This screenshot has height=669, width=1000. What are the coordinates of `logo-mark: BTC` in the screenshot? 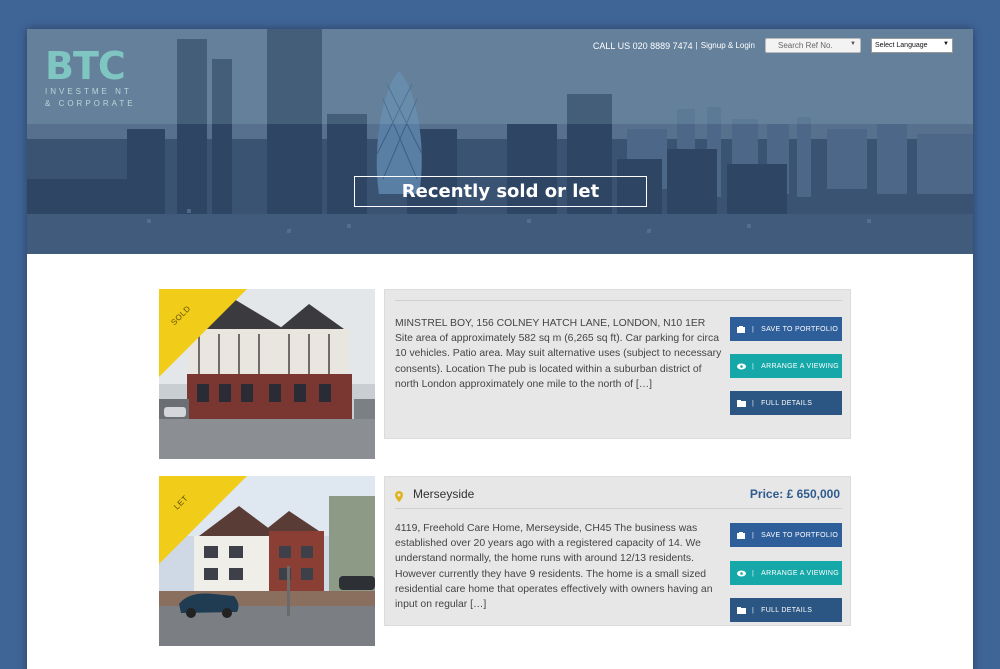 It's located at (85, 66).